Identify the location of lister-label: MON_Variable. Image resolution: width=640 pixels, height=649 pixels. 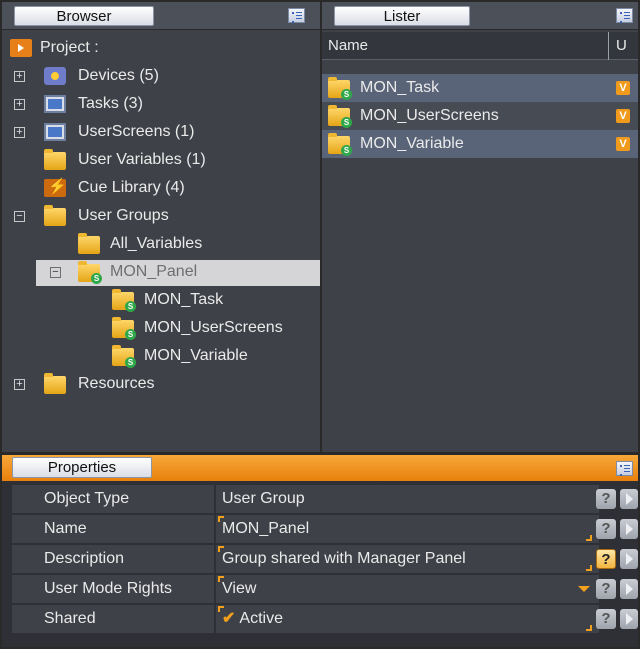
(412, 143).